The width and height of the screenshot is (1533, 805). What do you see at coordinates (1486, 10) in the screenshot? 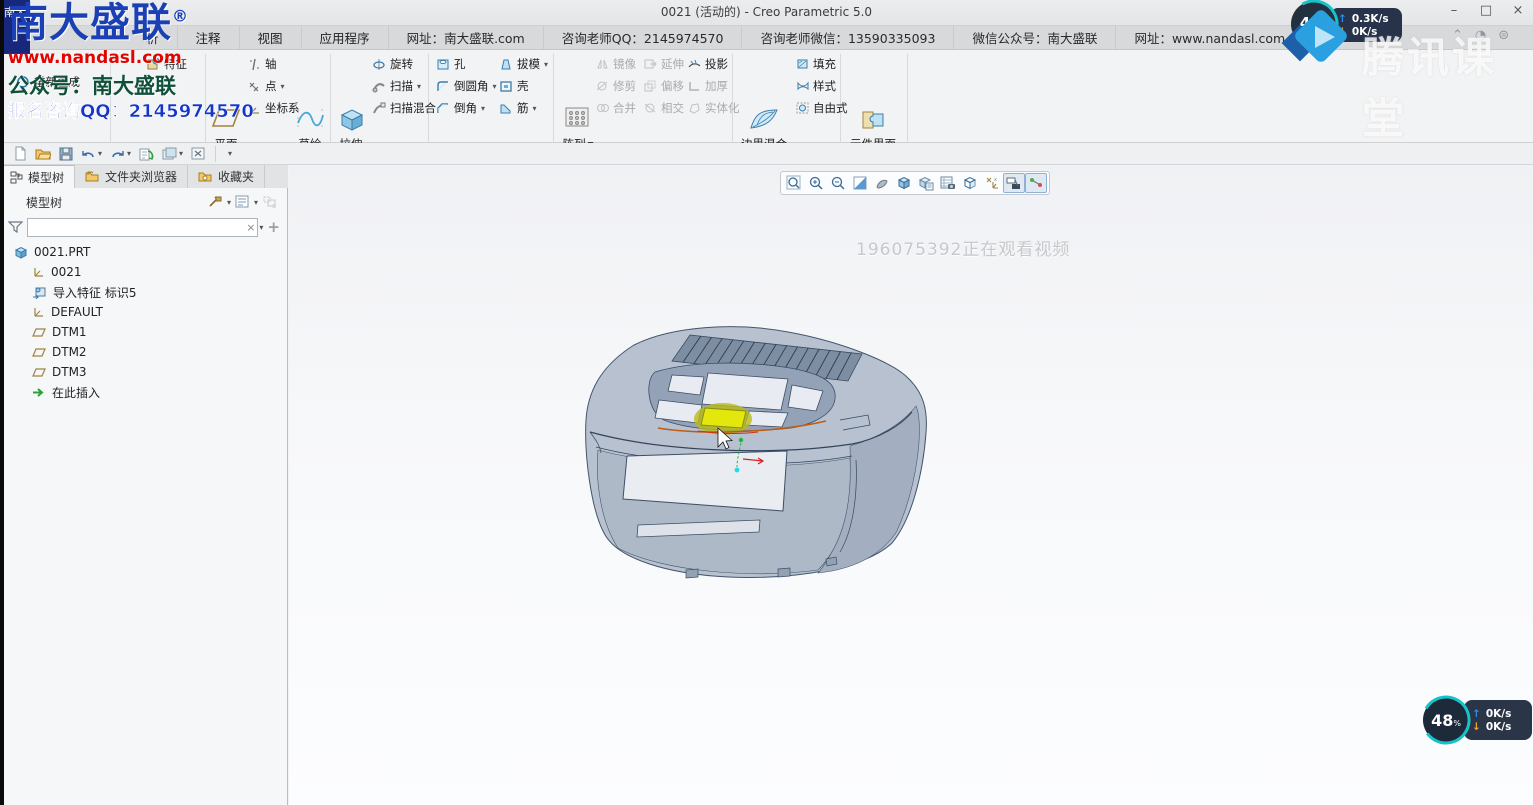
I see `maximize-button: □` at bounding box center [1486, 10].